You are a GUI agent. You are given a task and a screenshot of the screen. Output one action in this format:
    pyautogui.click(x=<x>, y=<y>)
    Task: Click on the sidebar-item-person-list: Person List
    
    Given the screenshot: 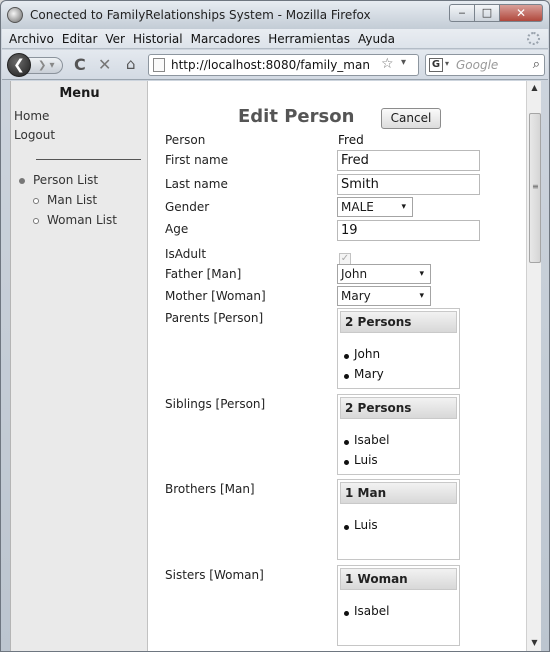 What is the action you would take?
    pyautogui.click(x=65, y=180)
    